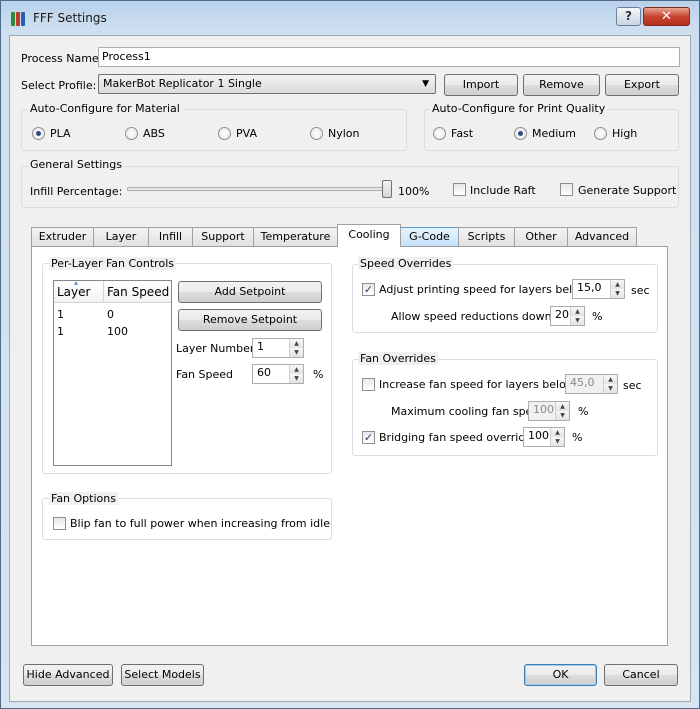 This screenshot has height=709, width=700. Describe the element at coordinates (182, 83) in the screenshot. I see `profile-selected-value: MakerBot Replicator 1 Single` at that location.